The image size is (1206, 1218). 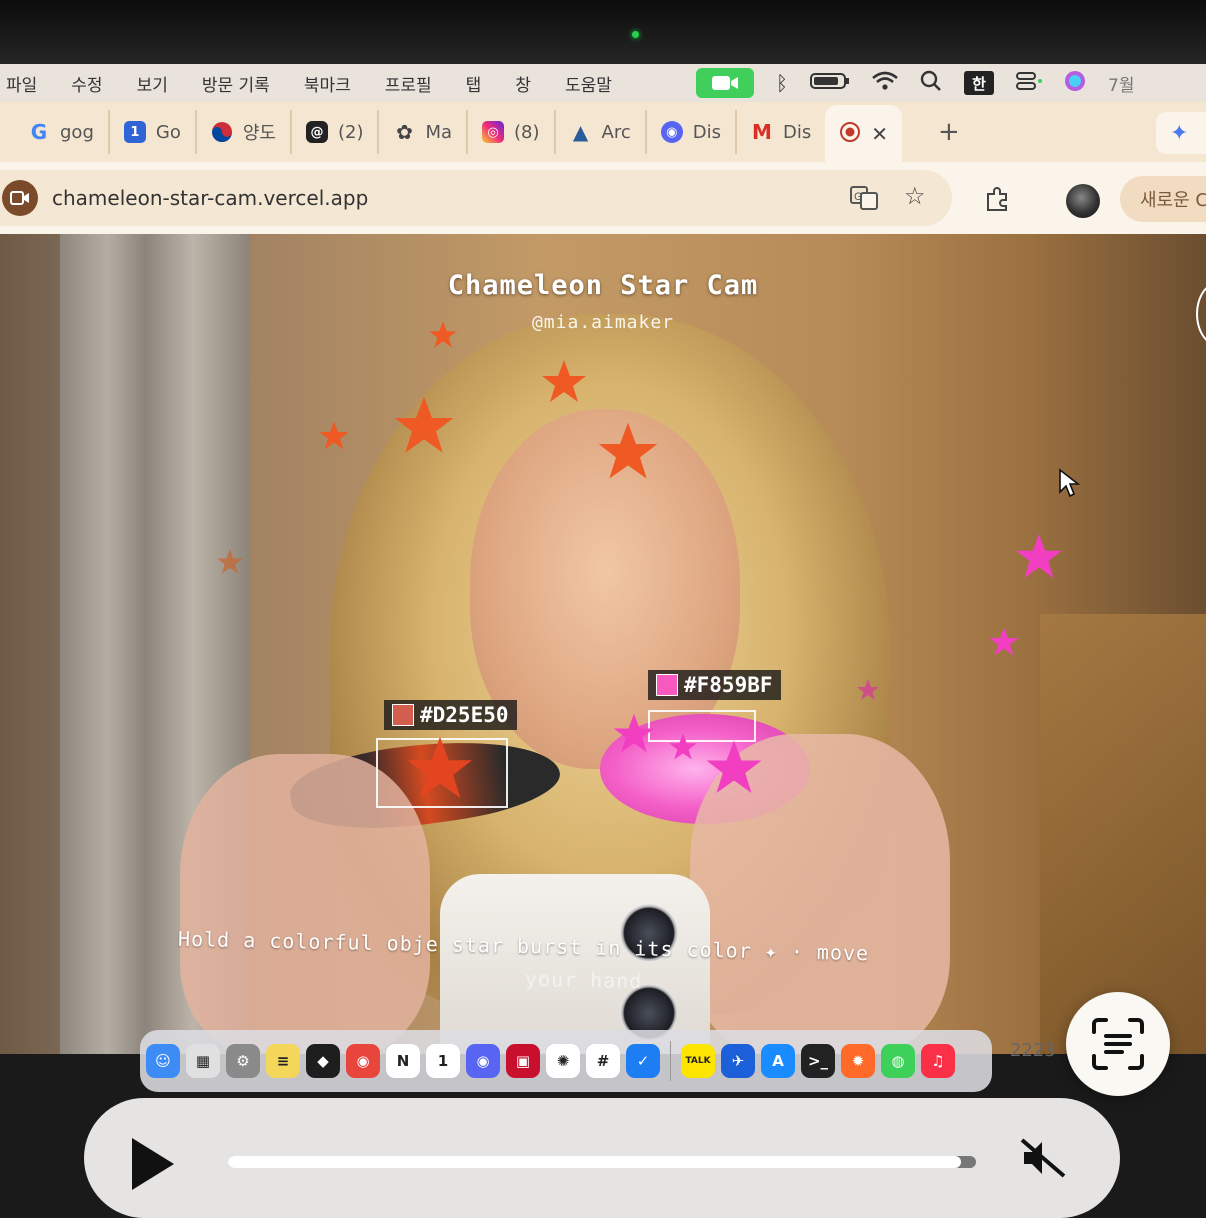 I want to click on menu-history: 방문 기록, so click(x=236, y=83).